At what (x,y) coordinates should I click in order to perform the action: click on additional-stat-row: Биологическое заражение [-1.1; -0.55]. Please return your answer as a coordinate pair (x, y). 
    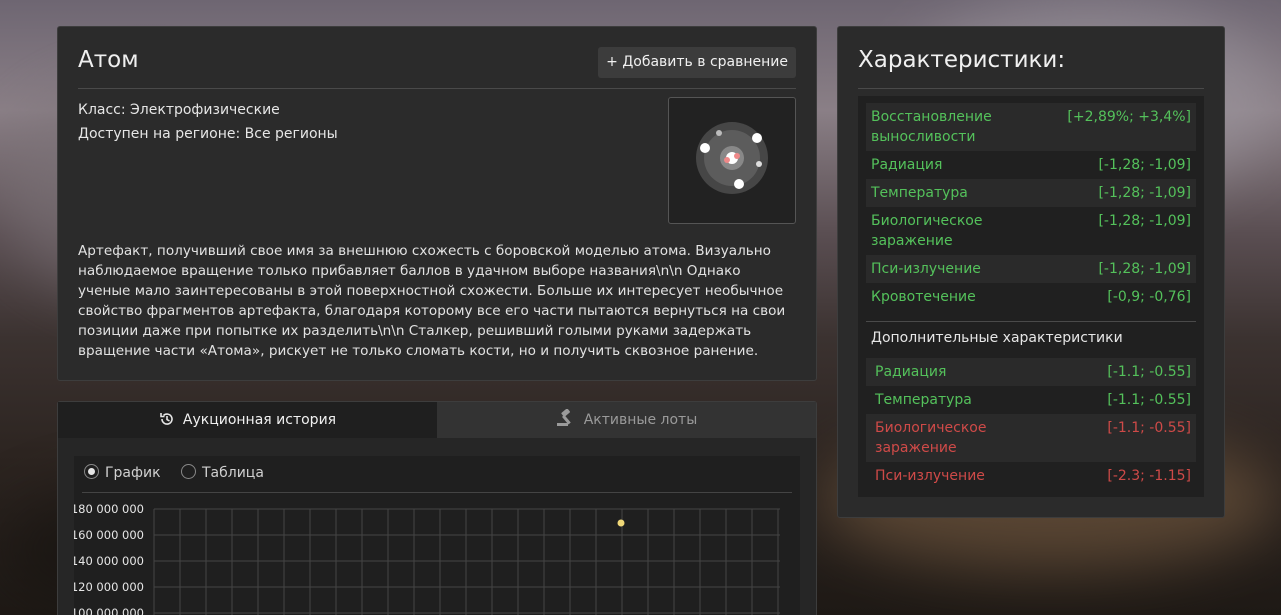
    Looking at the image, I should click on (1031, 438).